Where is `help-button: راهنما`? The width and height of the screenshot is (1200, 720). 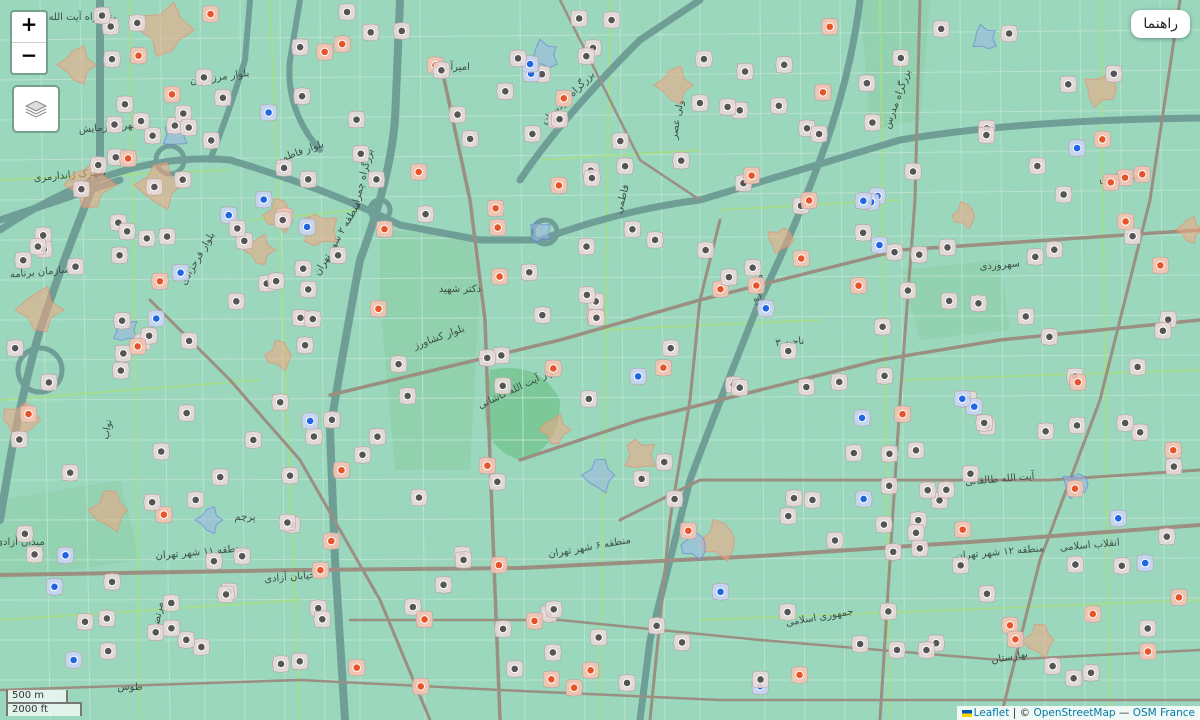
help-button: راهنما is located at coordinates (1160, 24).